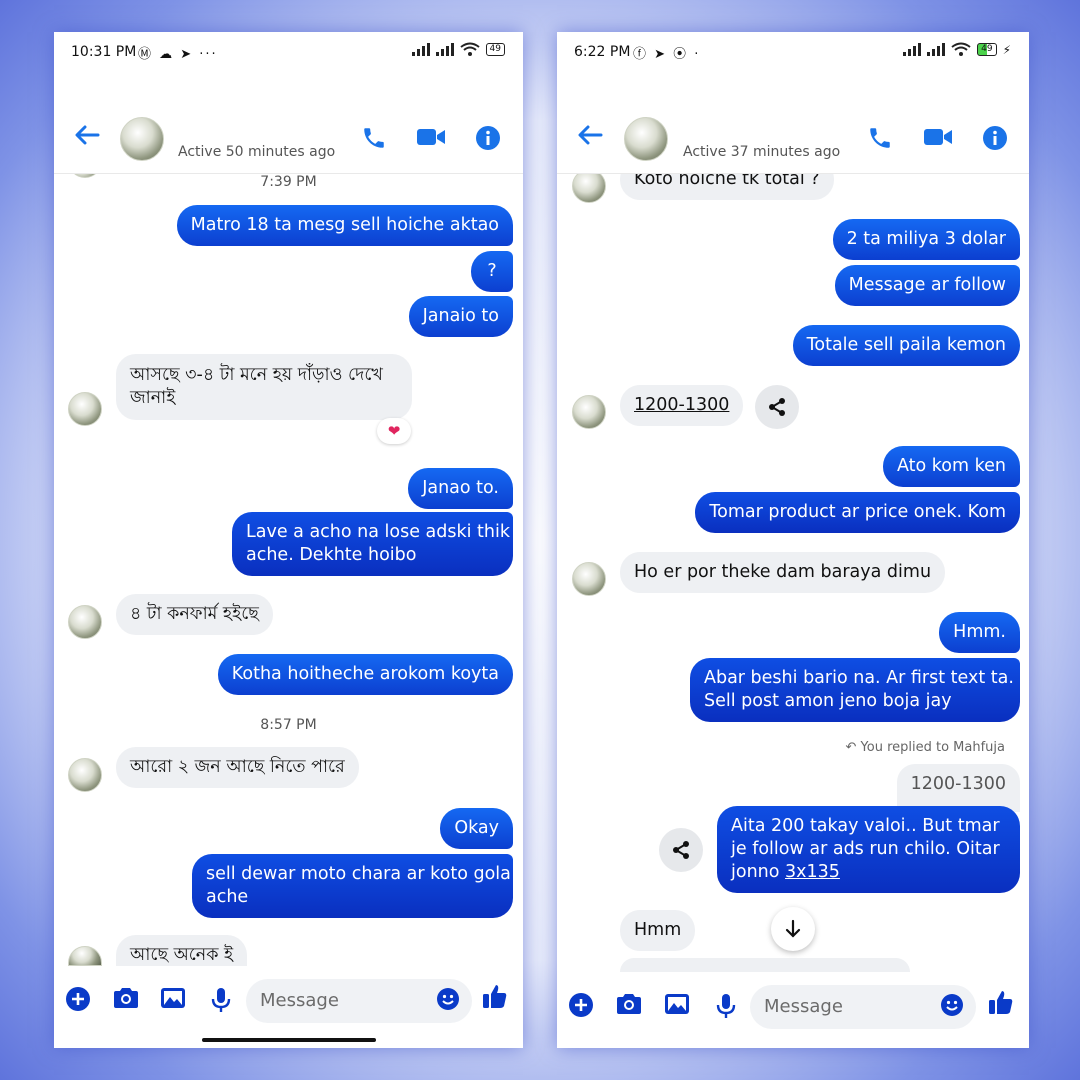 The height and width of the screenshot is (1080, 1080). I want to click on message-link: 3x135, so click(812, 872).